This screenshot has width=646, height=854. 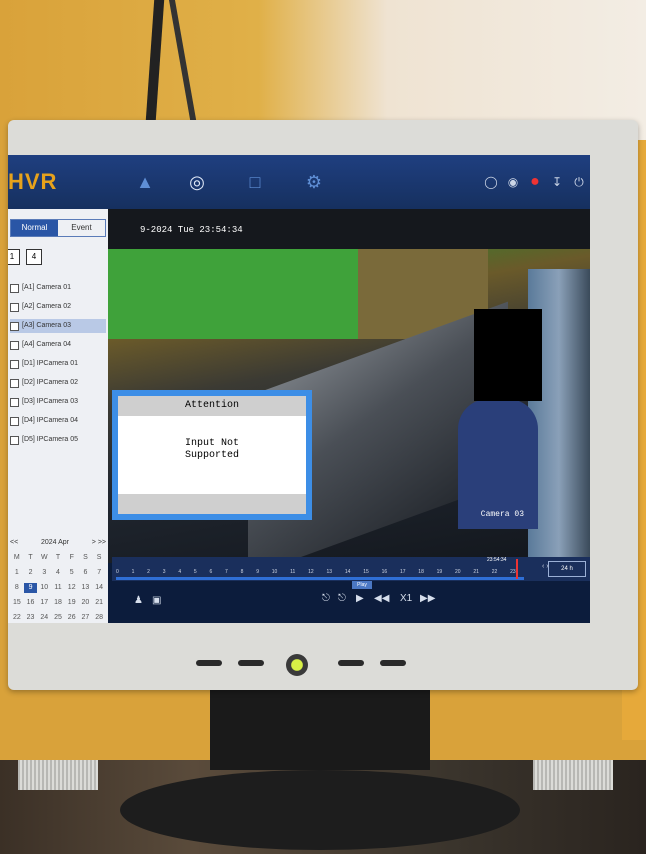 I want to click on camera-list-item: [D5] IPCamera 05, so click(x=58, y=440).